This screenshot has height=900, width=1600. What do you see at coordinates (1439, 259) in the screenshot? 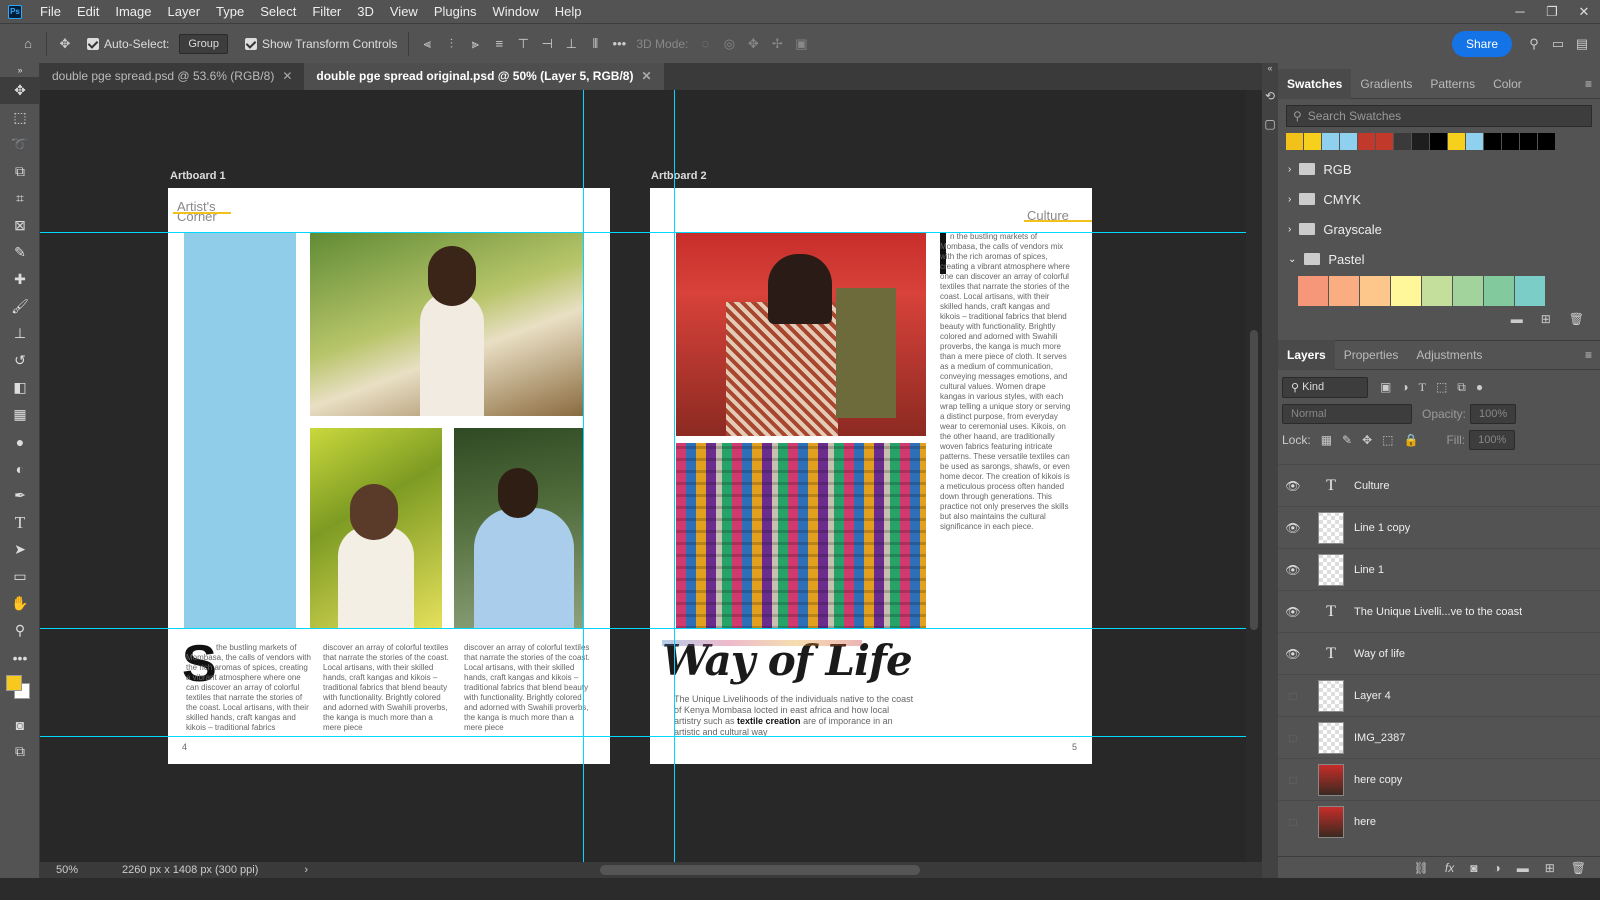
I see `swatch-group-pastel: ⌄ Pastel` at bounding box center [1439, 259].